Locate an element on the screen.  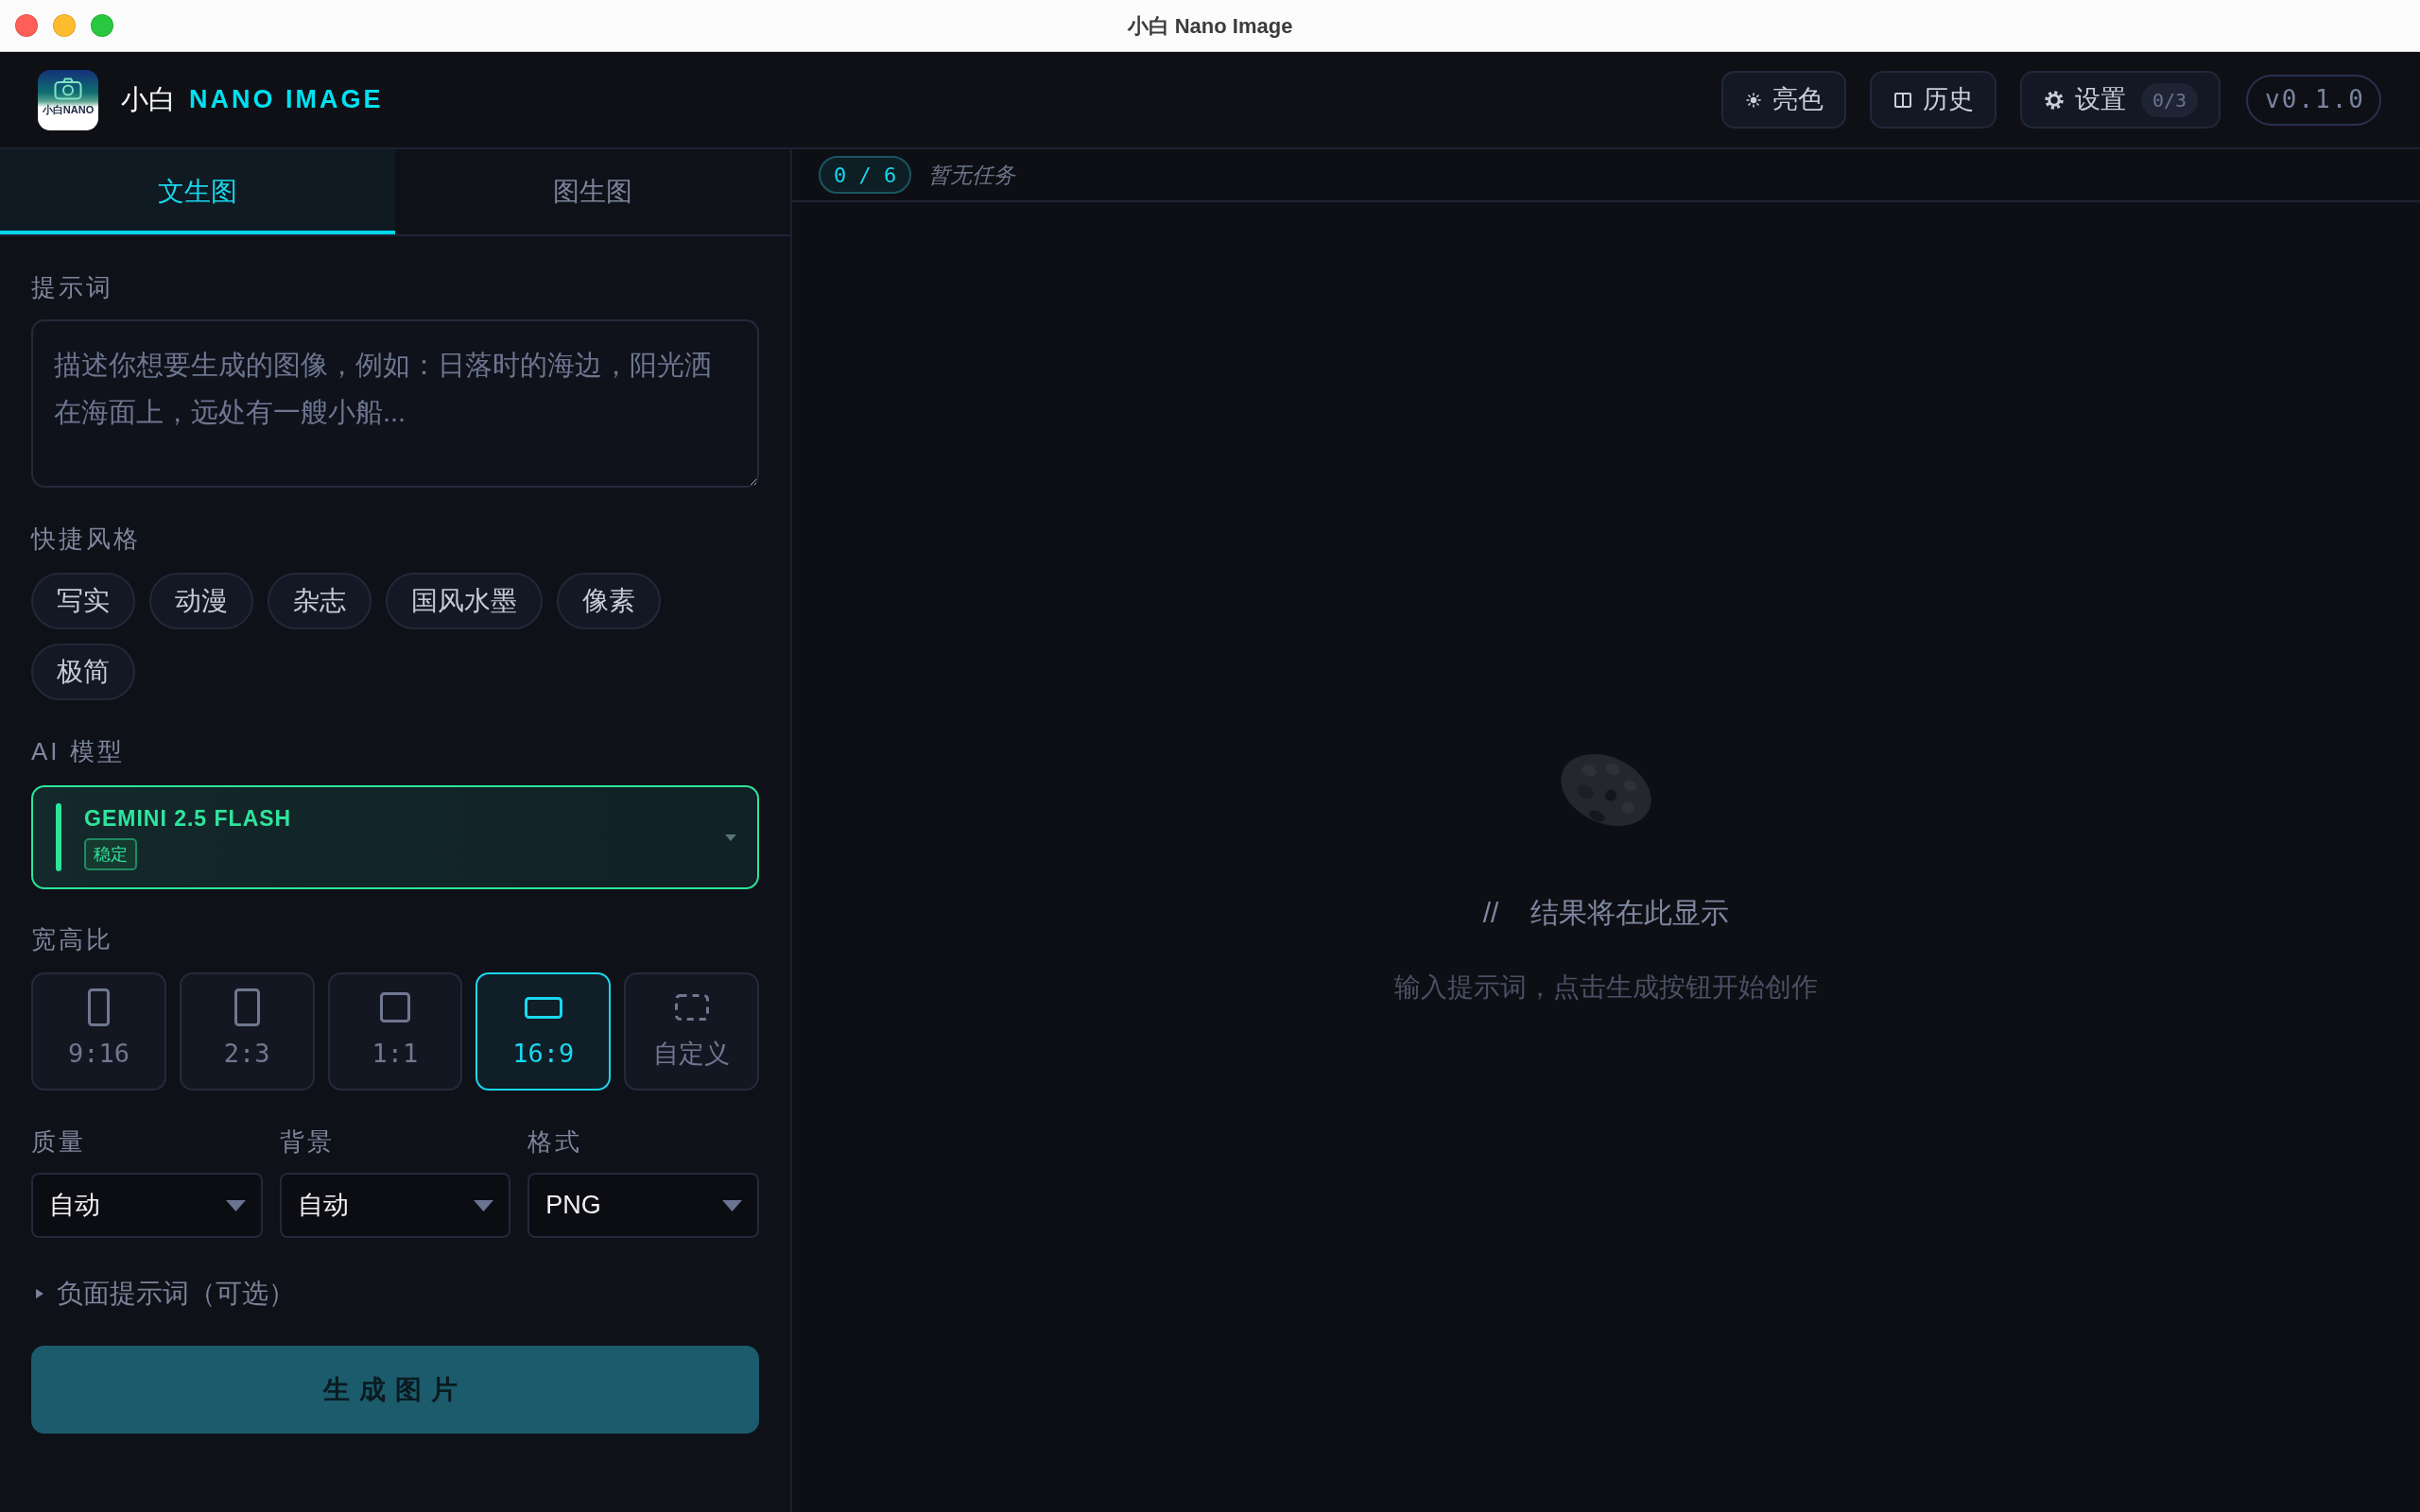
aspect-option: 1:1 is located at coordinates (395, 1031).